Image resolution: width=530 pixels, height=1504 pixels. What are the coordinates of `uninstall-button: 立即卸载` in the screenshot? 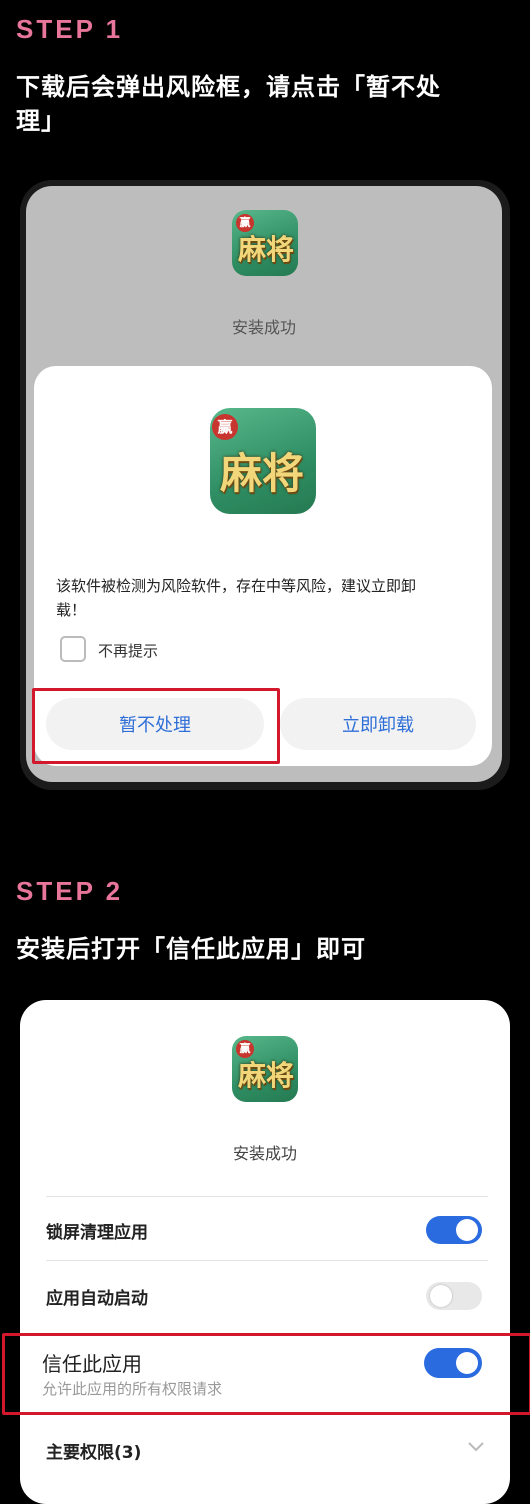 It's located at (378, 724).